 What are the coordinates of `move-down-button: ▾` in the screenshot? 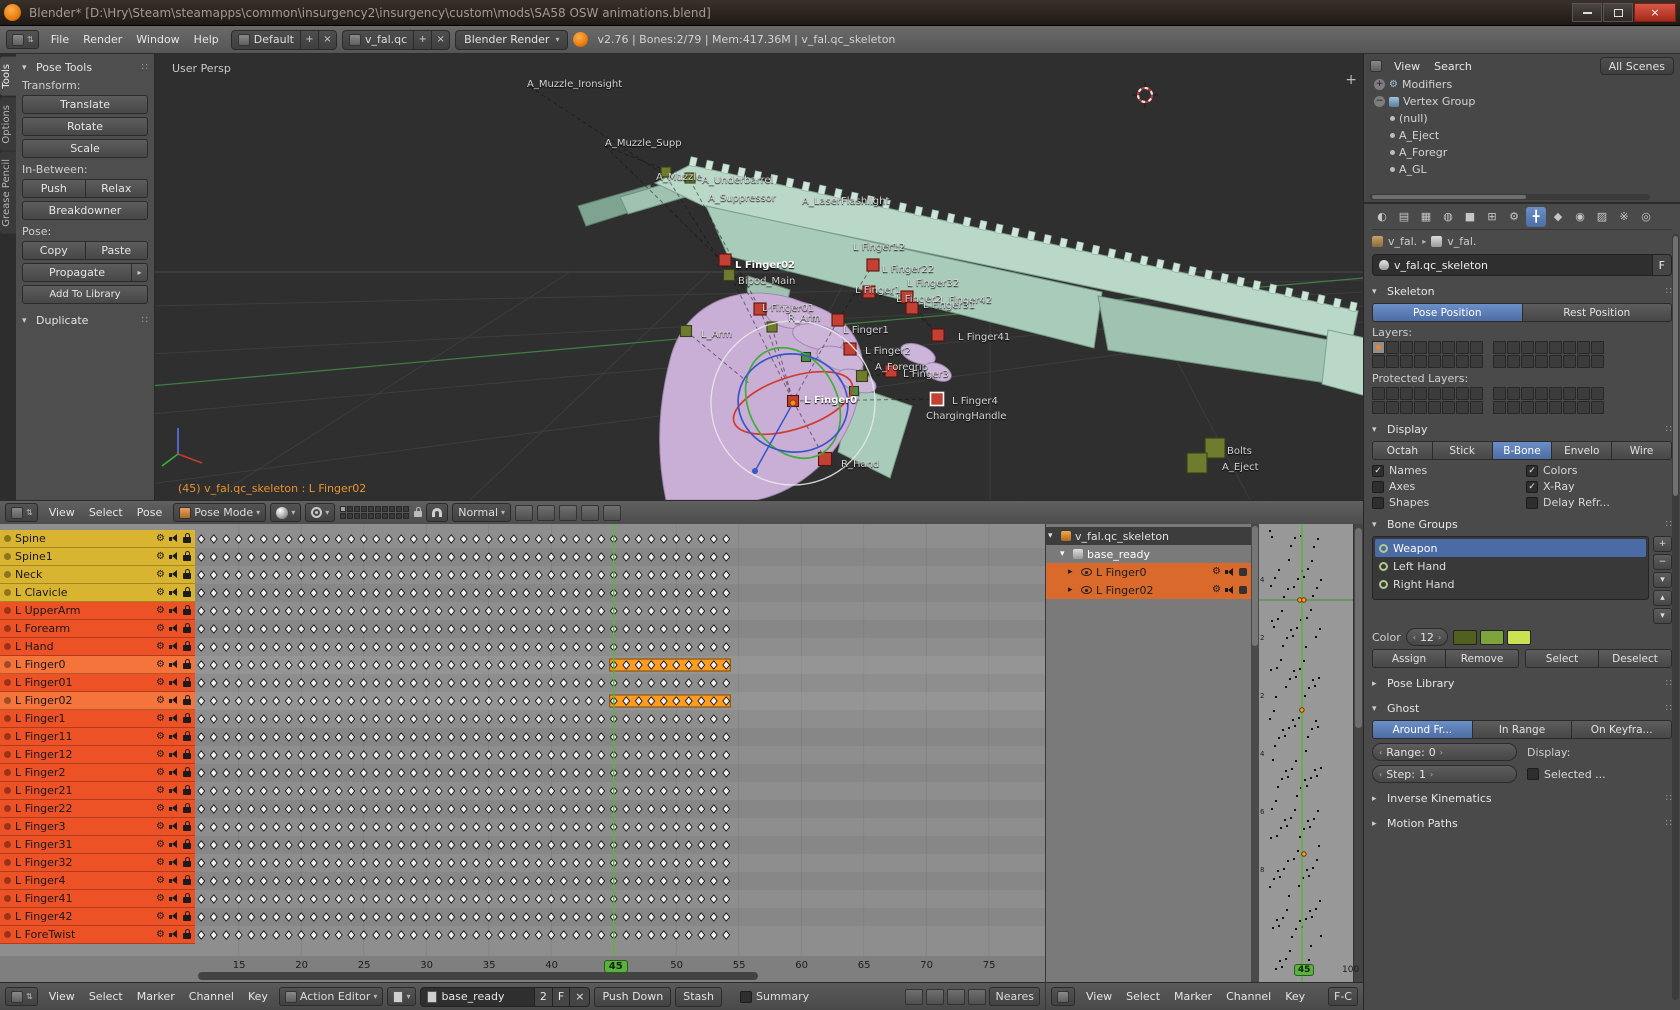 It's located at (1662, 616).